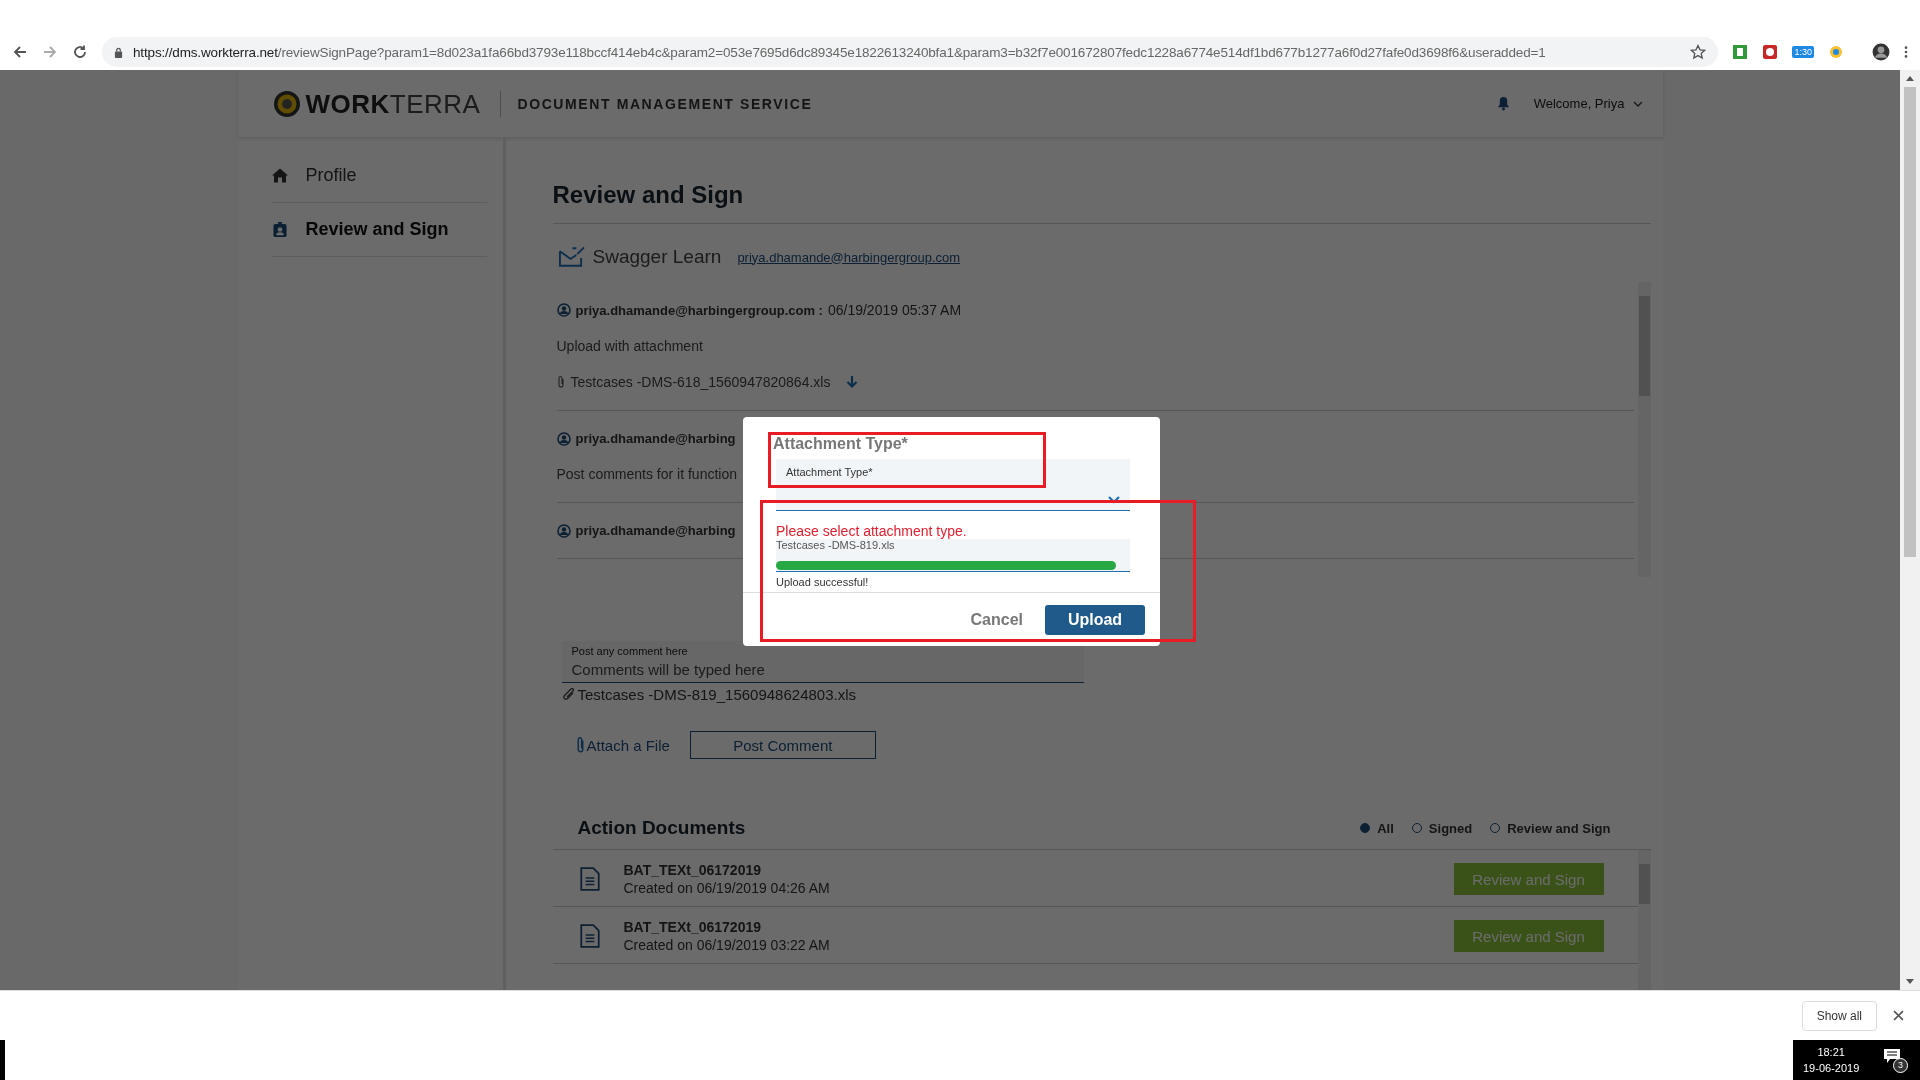  Describe the element at coordinates (1906, 52) in the screenshot. I see `menu-icon` at that location.